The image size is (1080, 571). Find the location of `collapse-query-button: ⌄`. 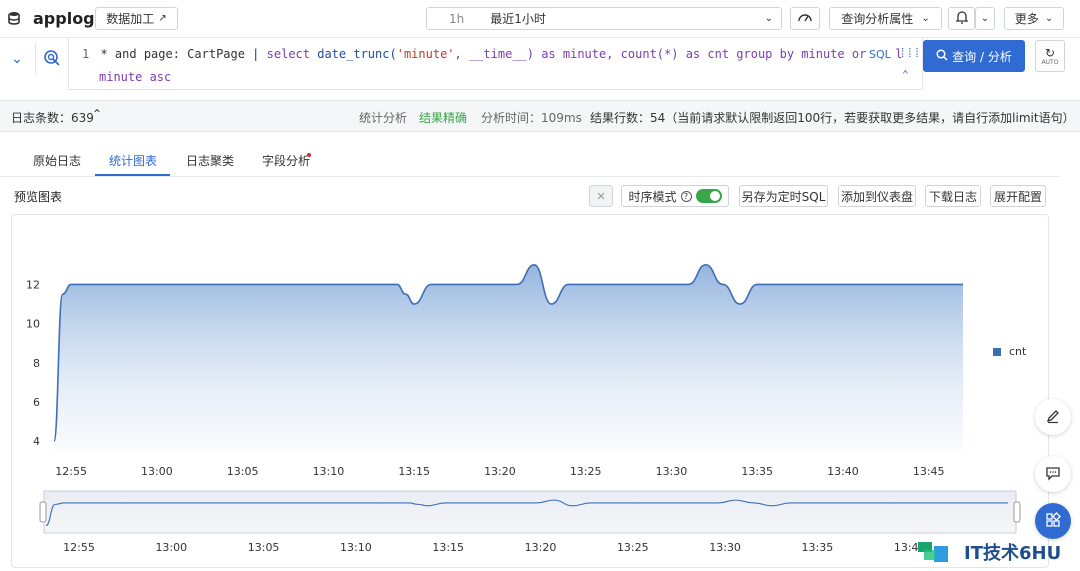

collapse-query-button: ⌄ is located at coordinates (17, 59).